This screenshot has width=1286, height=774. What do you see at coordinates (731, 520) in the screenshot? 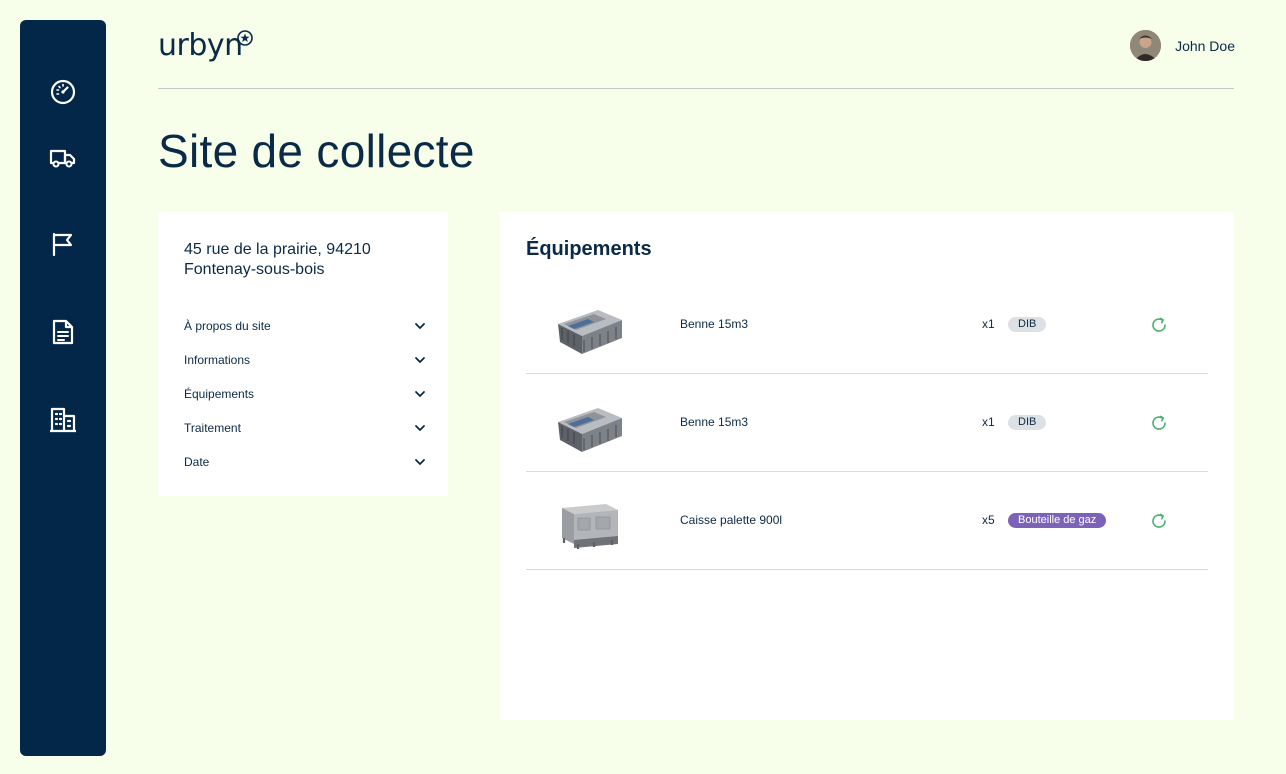
I see `equipment-name: Caisse palette 900l` at bounding box center [731, 520].